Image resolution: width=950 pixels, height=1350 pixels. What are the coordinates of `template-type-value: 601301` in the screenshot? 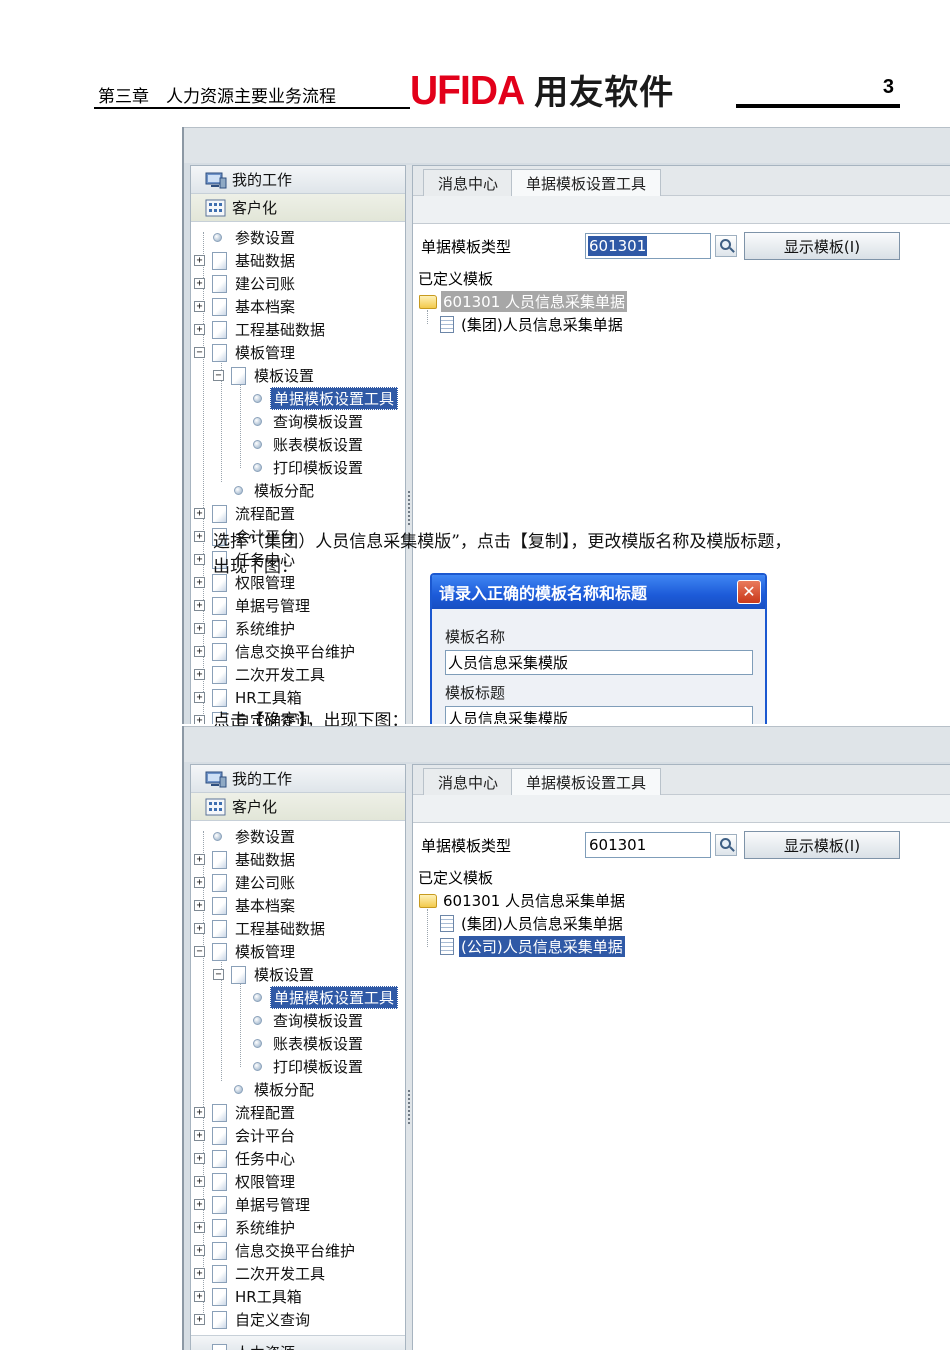 It's located at (618, 845).